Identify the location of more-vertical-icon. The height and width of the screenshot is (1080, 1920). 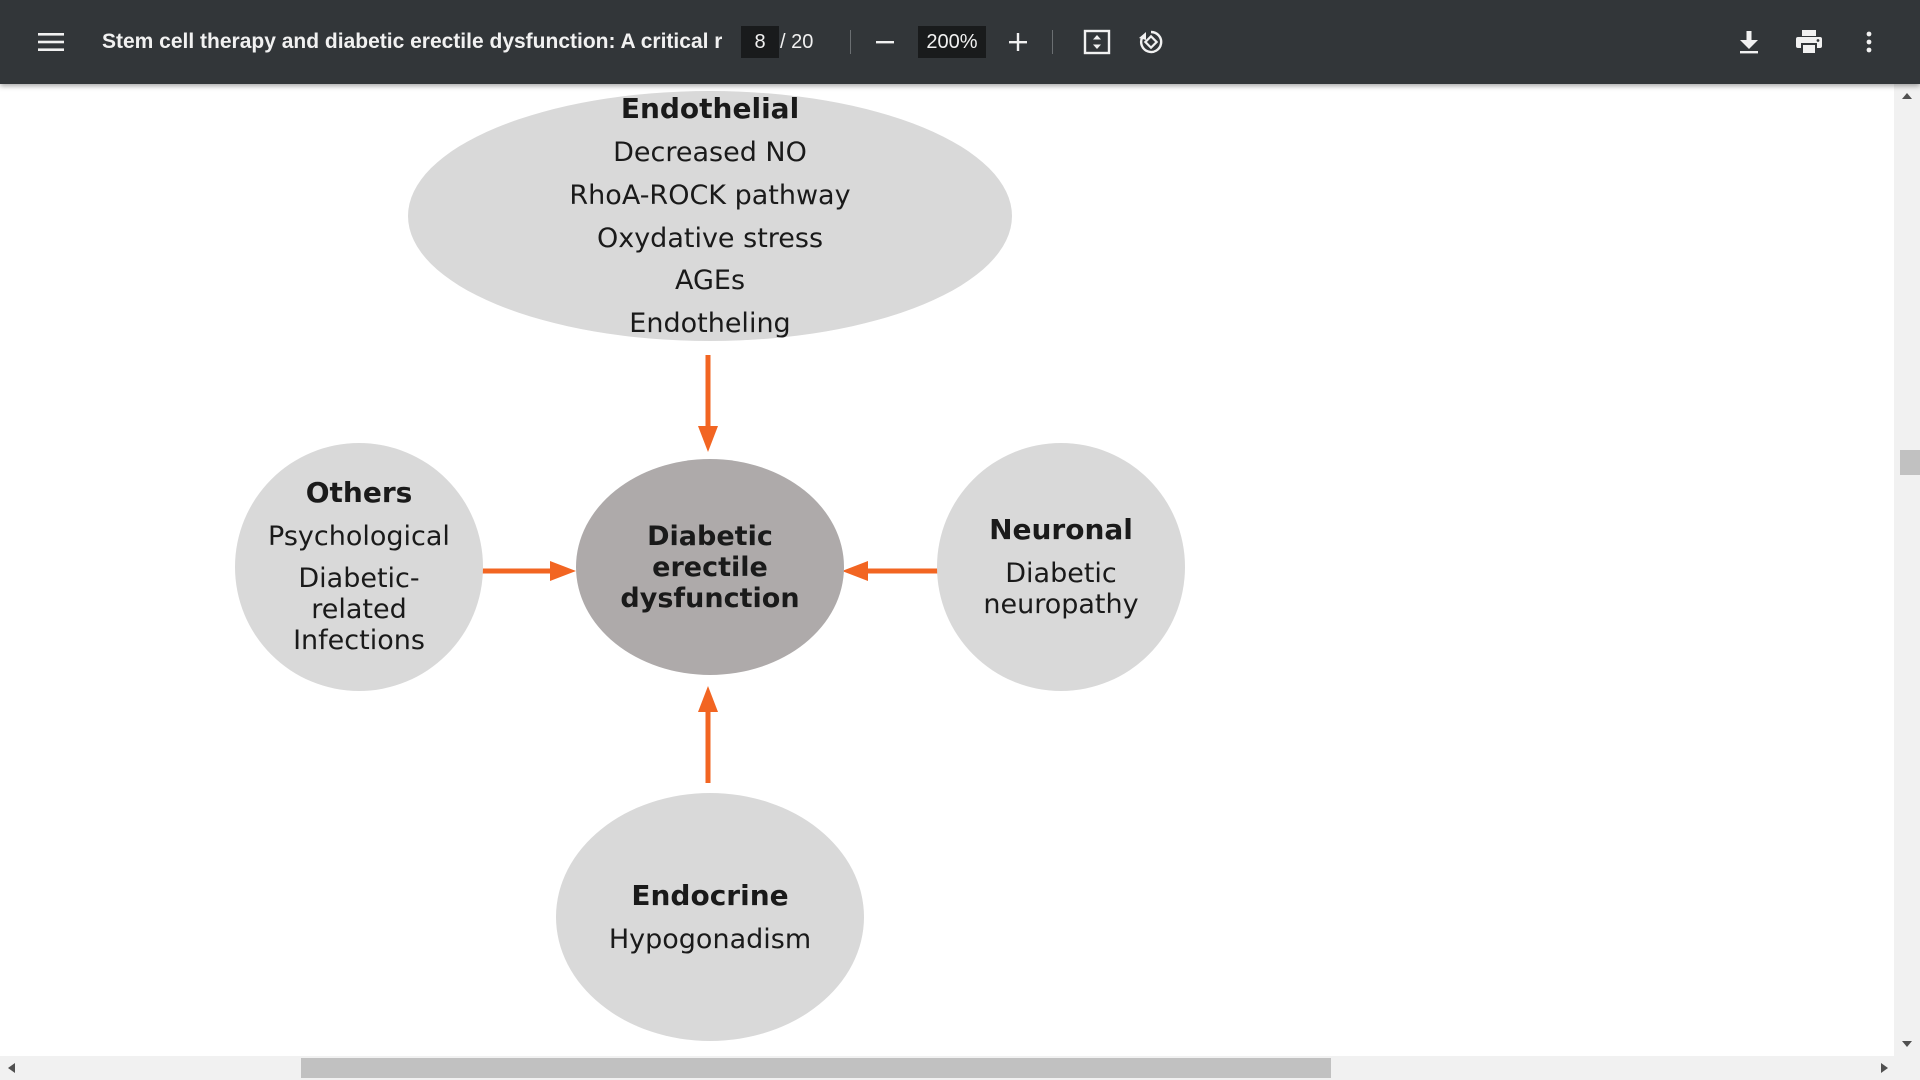
(1869, 42).